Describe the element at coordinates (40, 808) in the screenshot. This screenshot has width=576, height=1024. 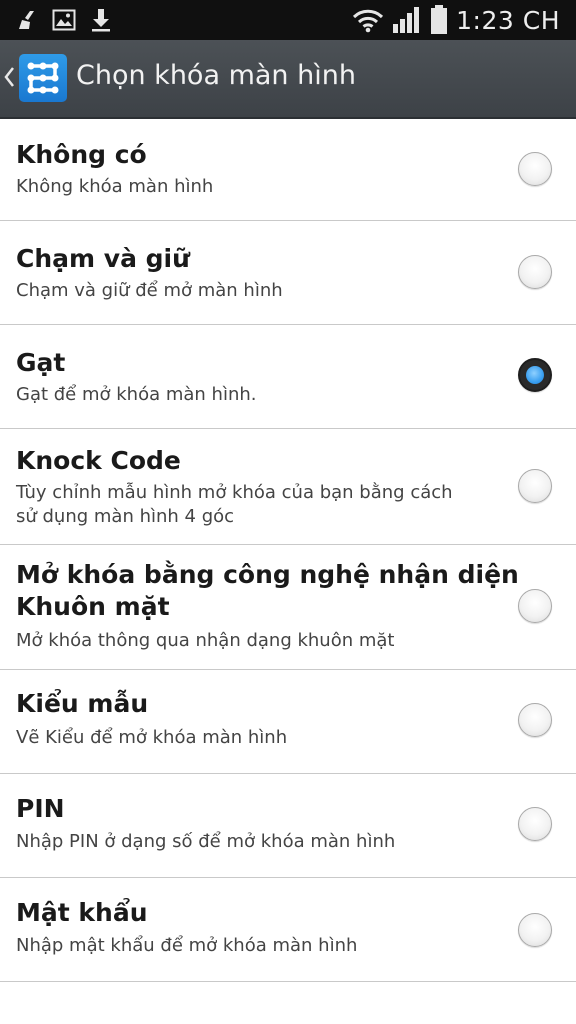
I see `option-title: PIN` at that location.